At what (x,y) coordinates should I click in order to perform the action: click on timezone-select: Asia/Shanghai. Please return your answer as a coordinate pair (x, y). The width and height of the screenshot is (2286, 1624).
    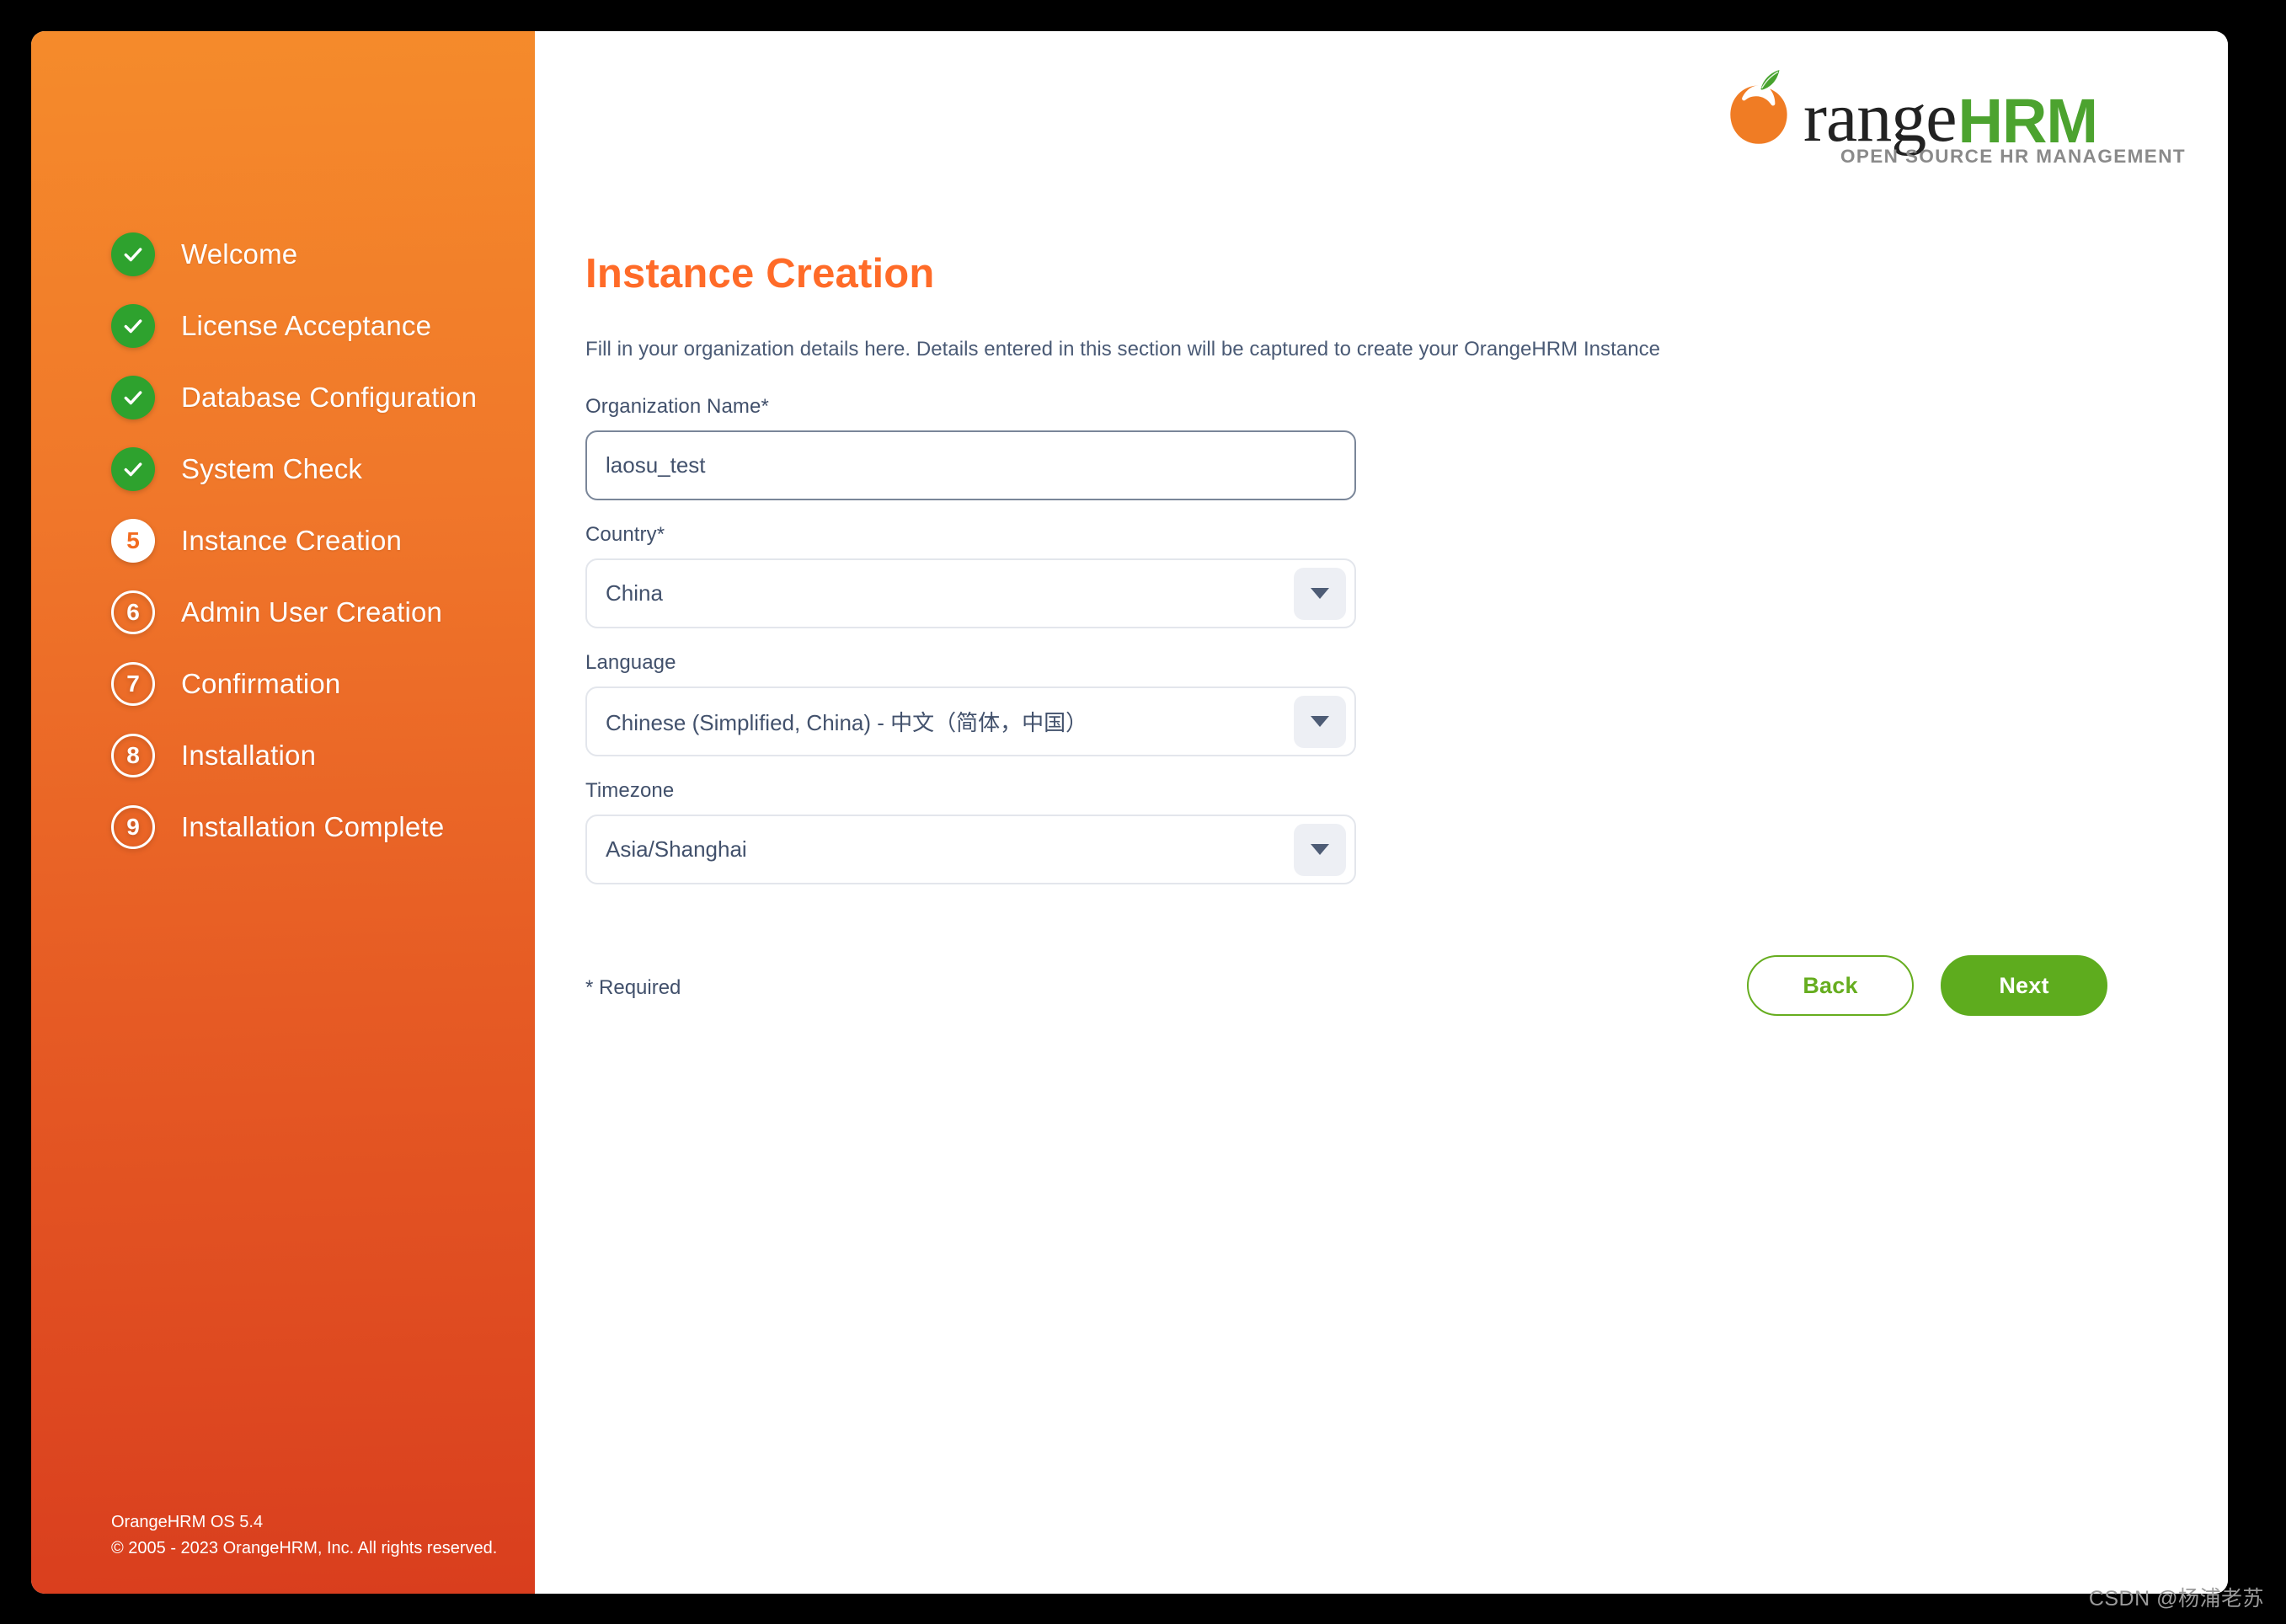
    Looking at the image, I should click on (971, 849).